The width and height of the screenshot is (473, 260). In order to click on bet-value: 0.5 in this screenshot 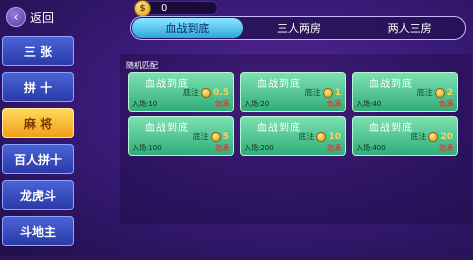, I will do `click(221, 92)`.